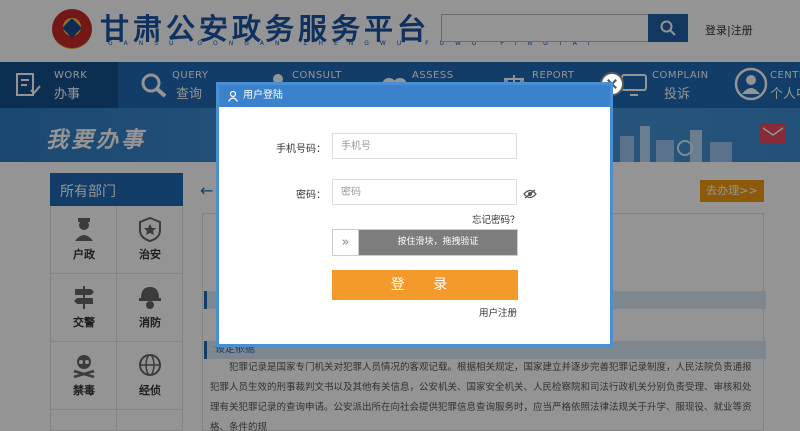 Image resolution: width=800 pixels, height=431 pixels. Describe the element at coordinates (438, 242) in the screenshot. I see `slider-track-text: 按住滑块，拖拽验证` at that location.